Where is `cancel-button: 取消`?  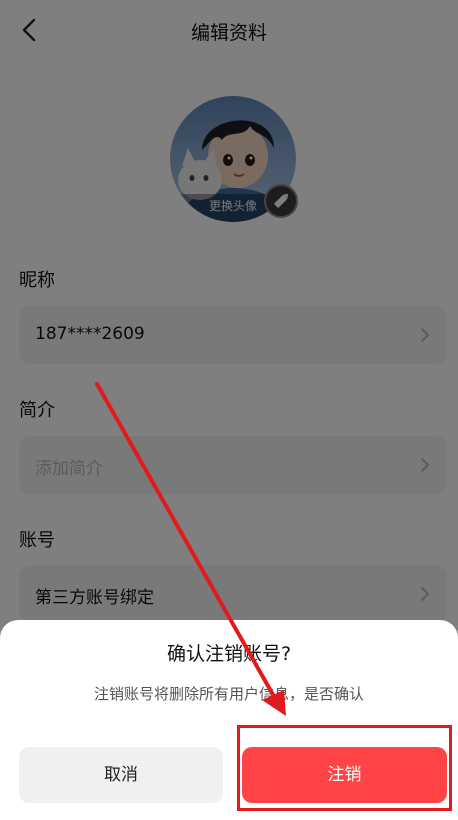
cancel-button: 取消 is located at coordinates (121, 775).